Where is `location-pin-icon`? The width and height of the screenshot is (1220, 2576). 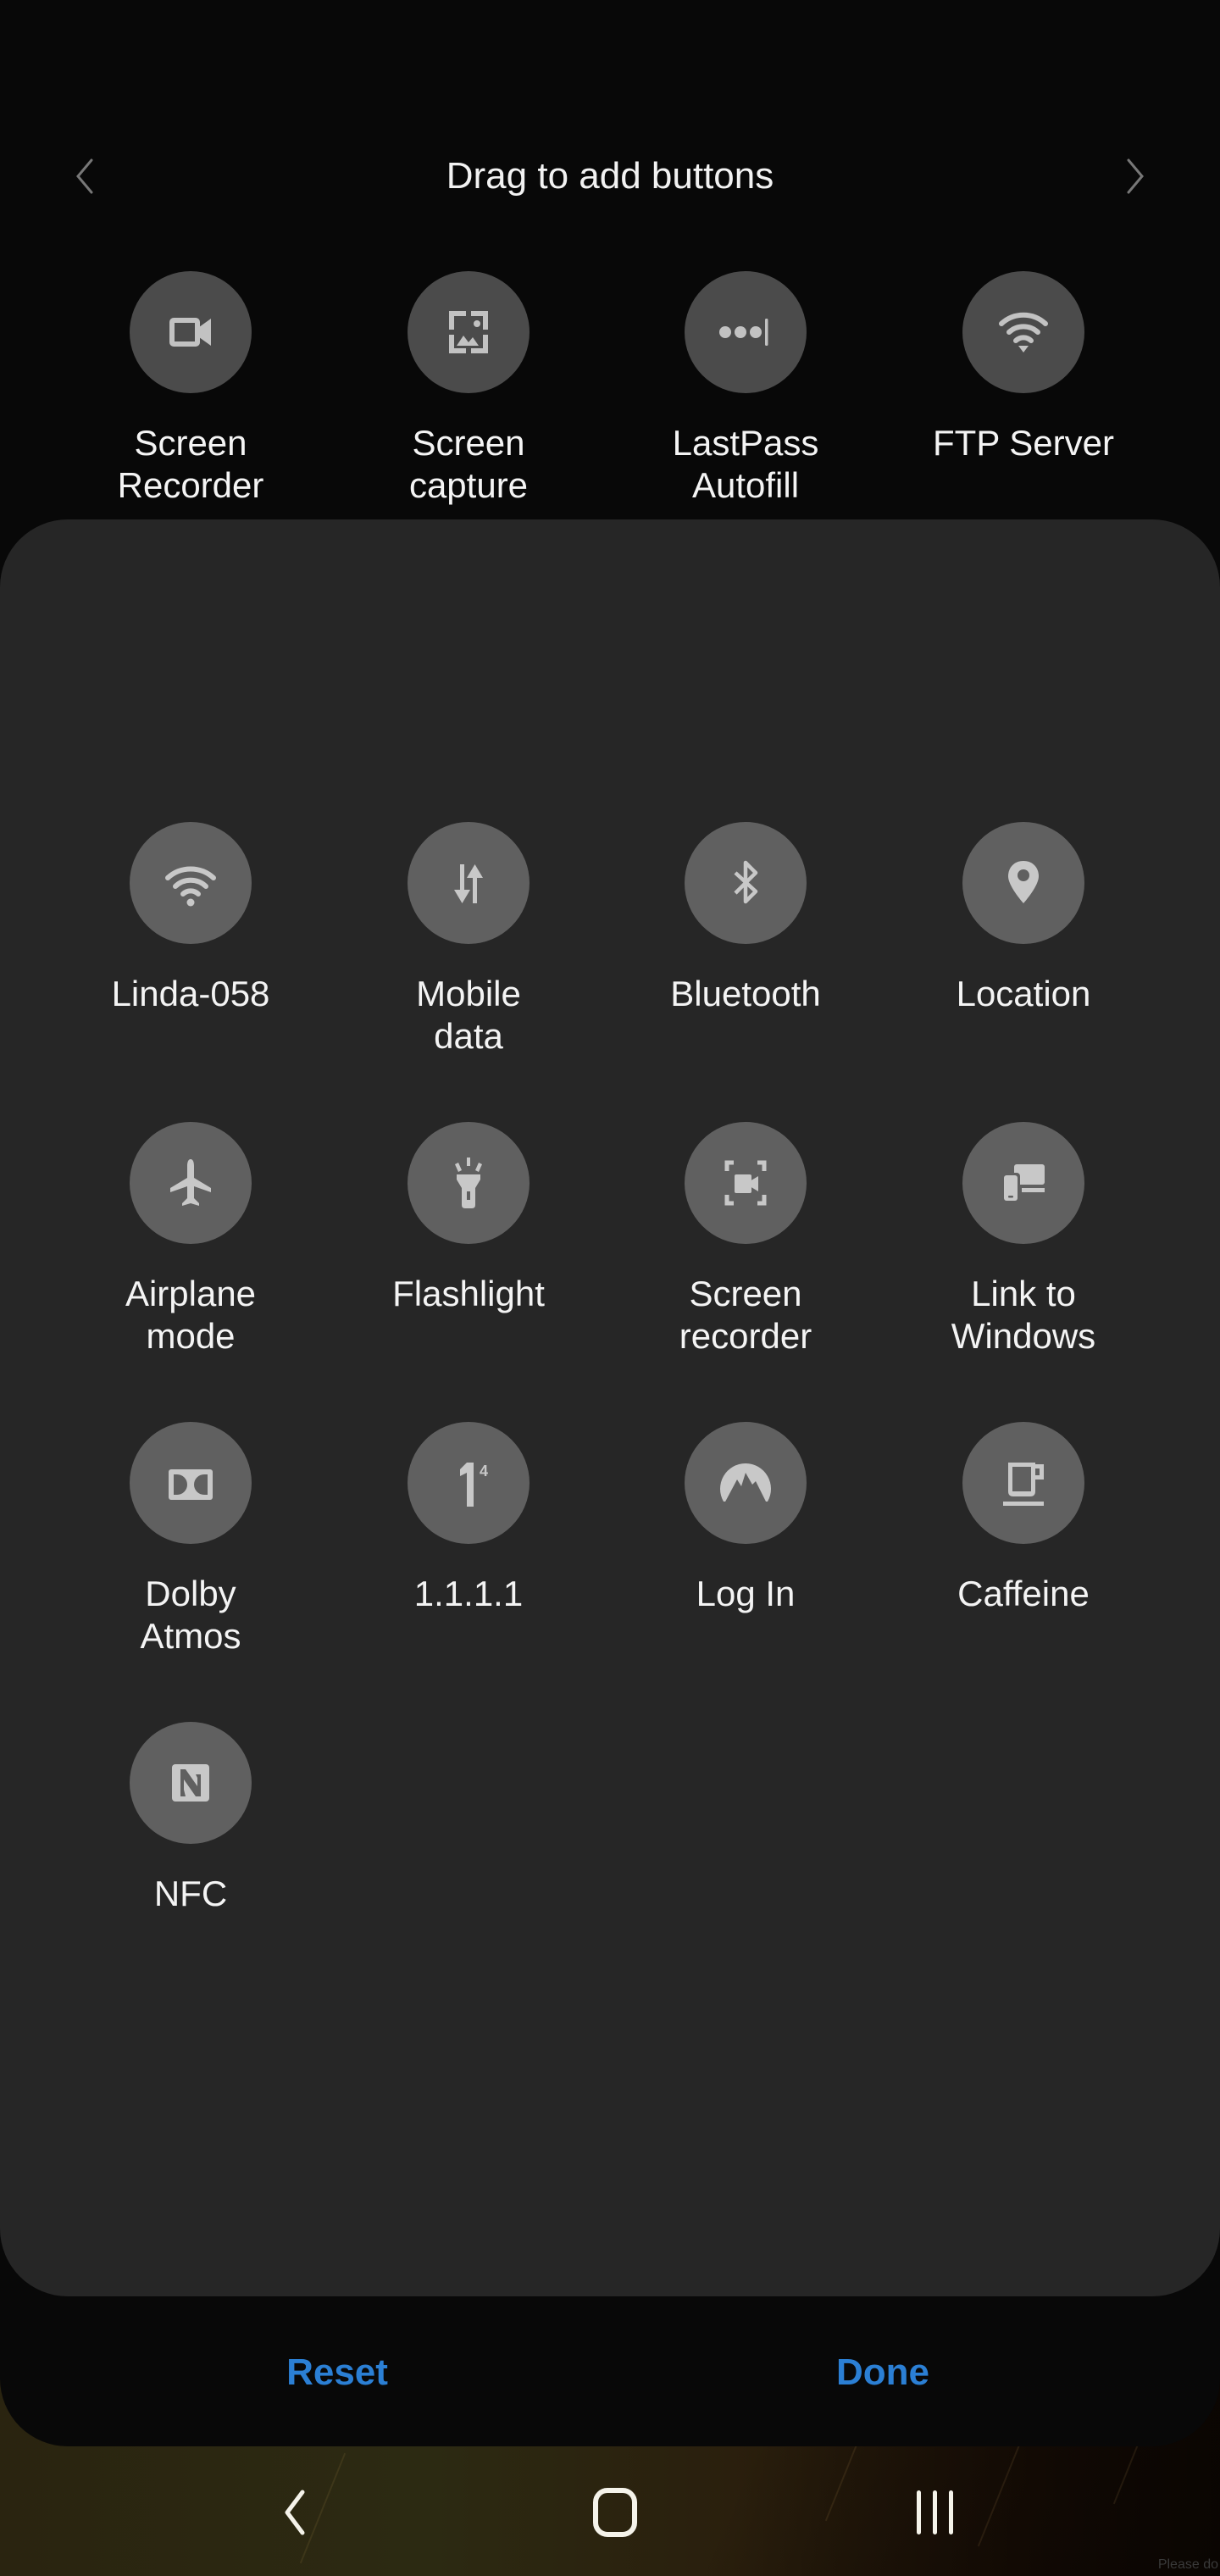
location-pin-icon is located at coordinates (1023, 882).